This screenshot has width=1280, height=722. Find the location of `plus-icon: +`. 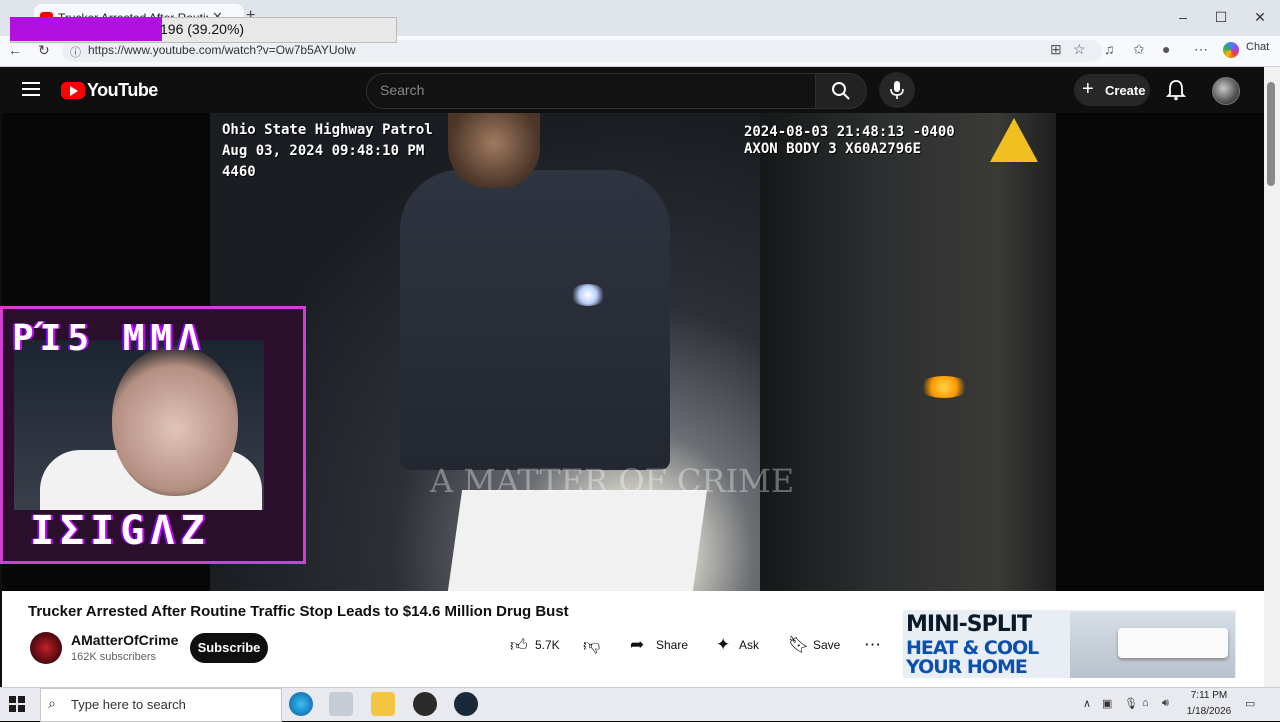

plus-icon: + is located at coordinates (1088, 89).